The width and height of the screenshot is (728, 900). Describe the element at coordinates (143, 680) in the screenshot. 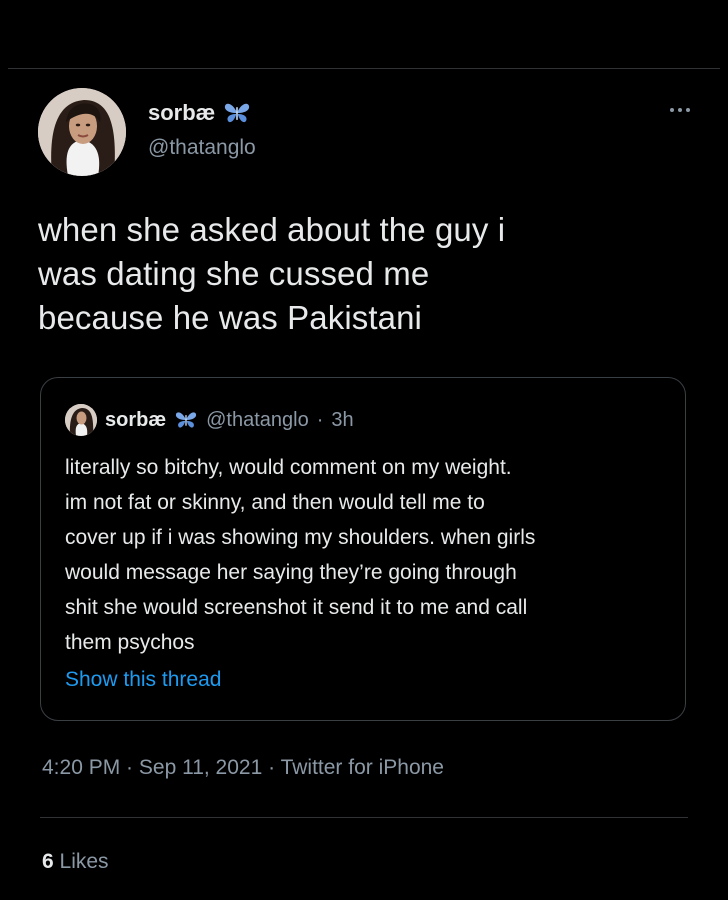

I see `show-thread-link: Show this thread` at that location.